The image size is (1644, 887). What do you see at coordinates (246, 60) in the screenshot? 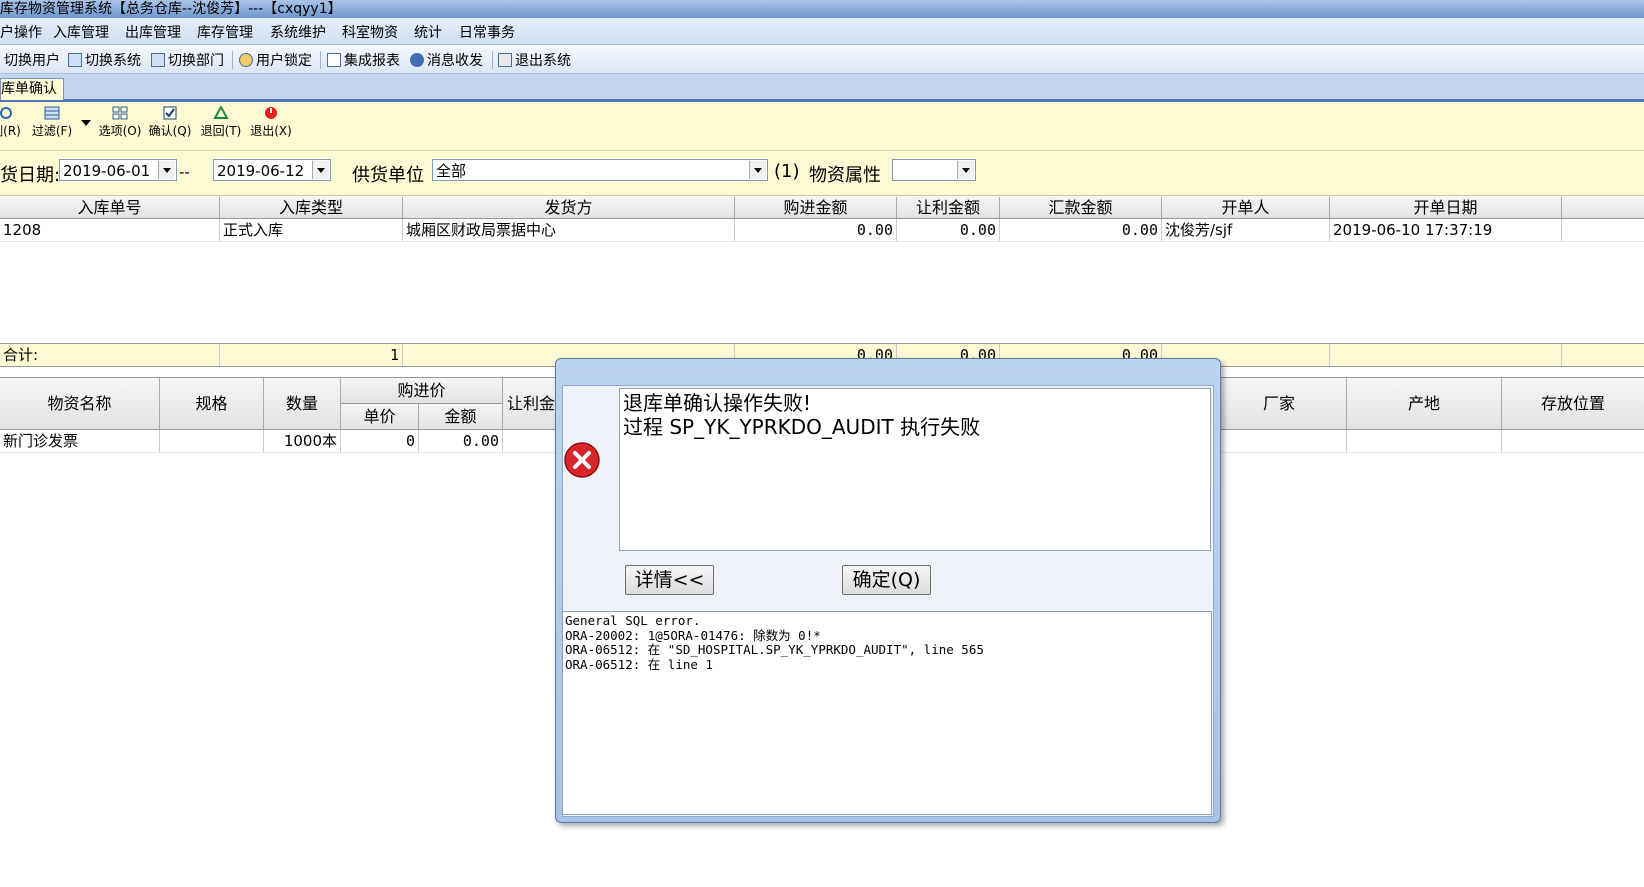
I see `user-lock-icon` at bounding box center [246, 60].